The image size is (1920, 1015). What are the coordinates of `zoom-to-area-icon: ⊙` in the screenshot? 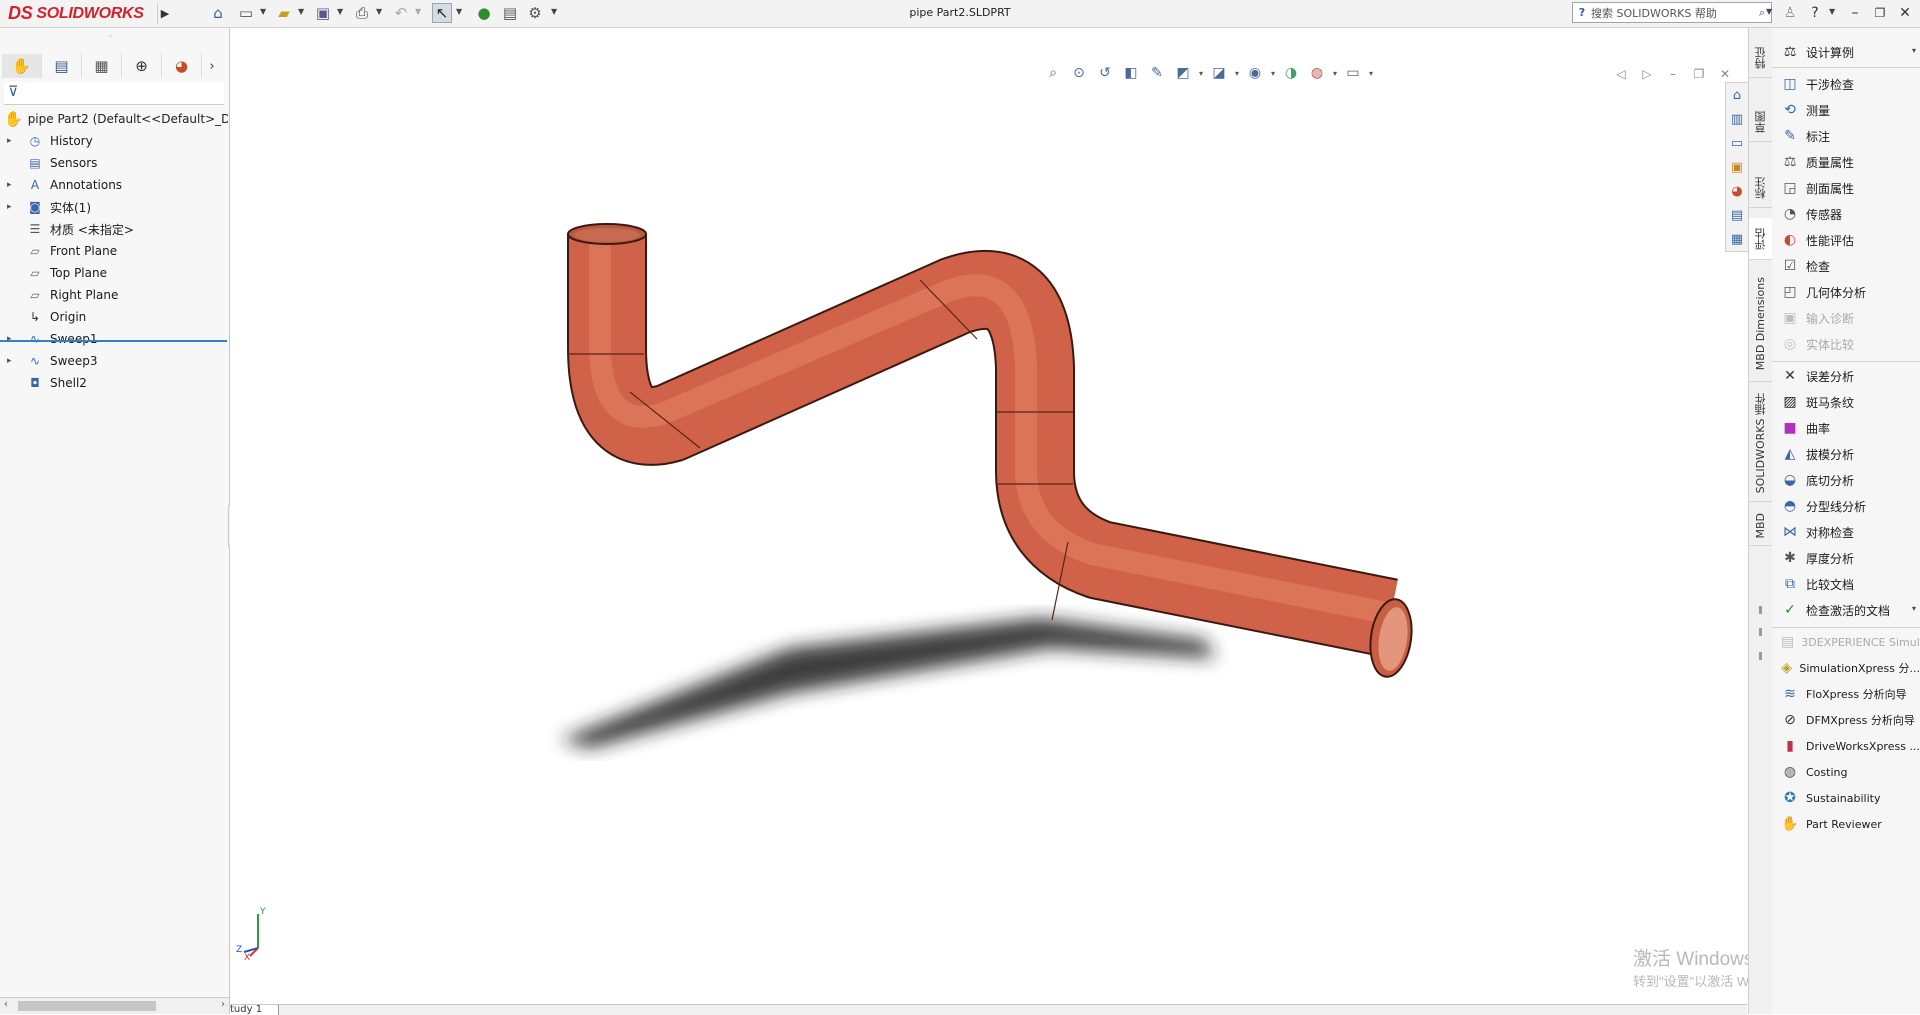 It's located at (1079, 73).